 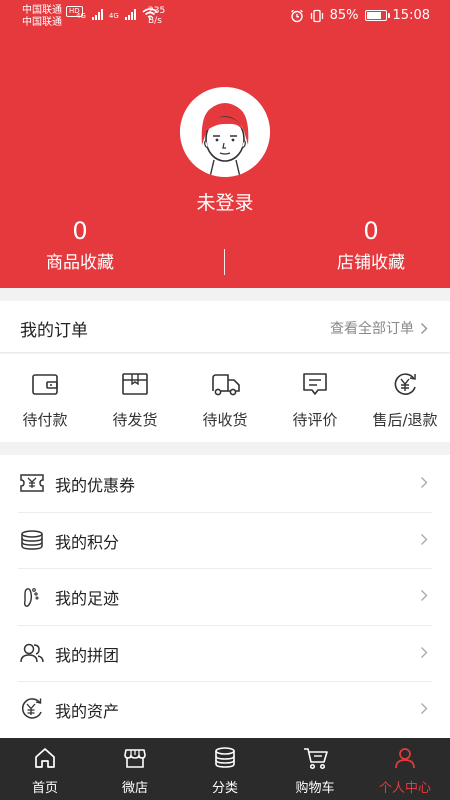 What do you see at coordinates (45, 769) in the screenshot?
I see `tab-home: 首页` at bounding box center [45, 769].